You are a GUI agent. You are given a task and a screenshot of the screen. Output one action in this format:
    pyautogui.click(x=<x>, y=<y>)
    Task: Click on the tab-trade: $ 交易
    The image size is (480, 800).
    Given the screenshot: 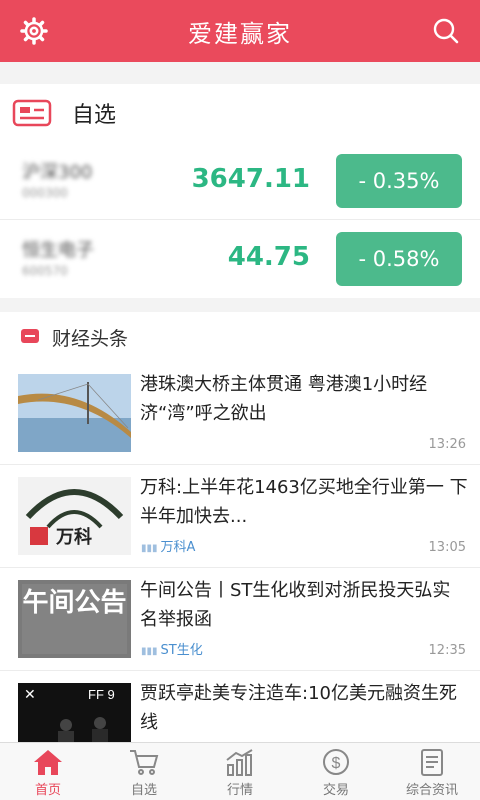 What is the action you would take?
    pyautogui.click(x=336, y=771)
    